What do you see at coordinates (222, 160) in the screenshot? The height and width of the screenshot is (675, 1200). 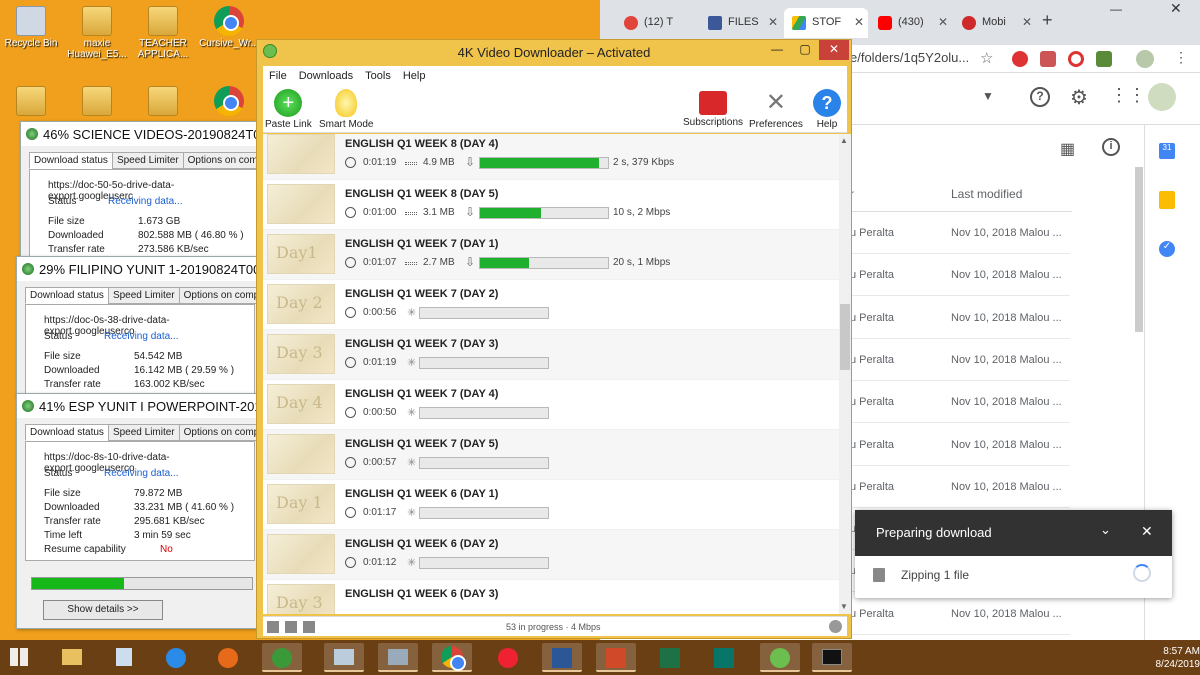 I see `tab-options: Options on com` at bounding box center [222, 160].